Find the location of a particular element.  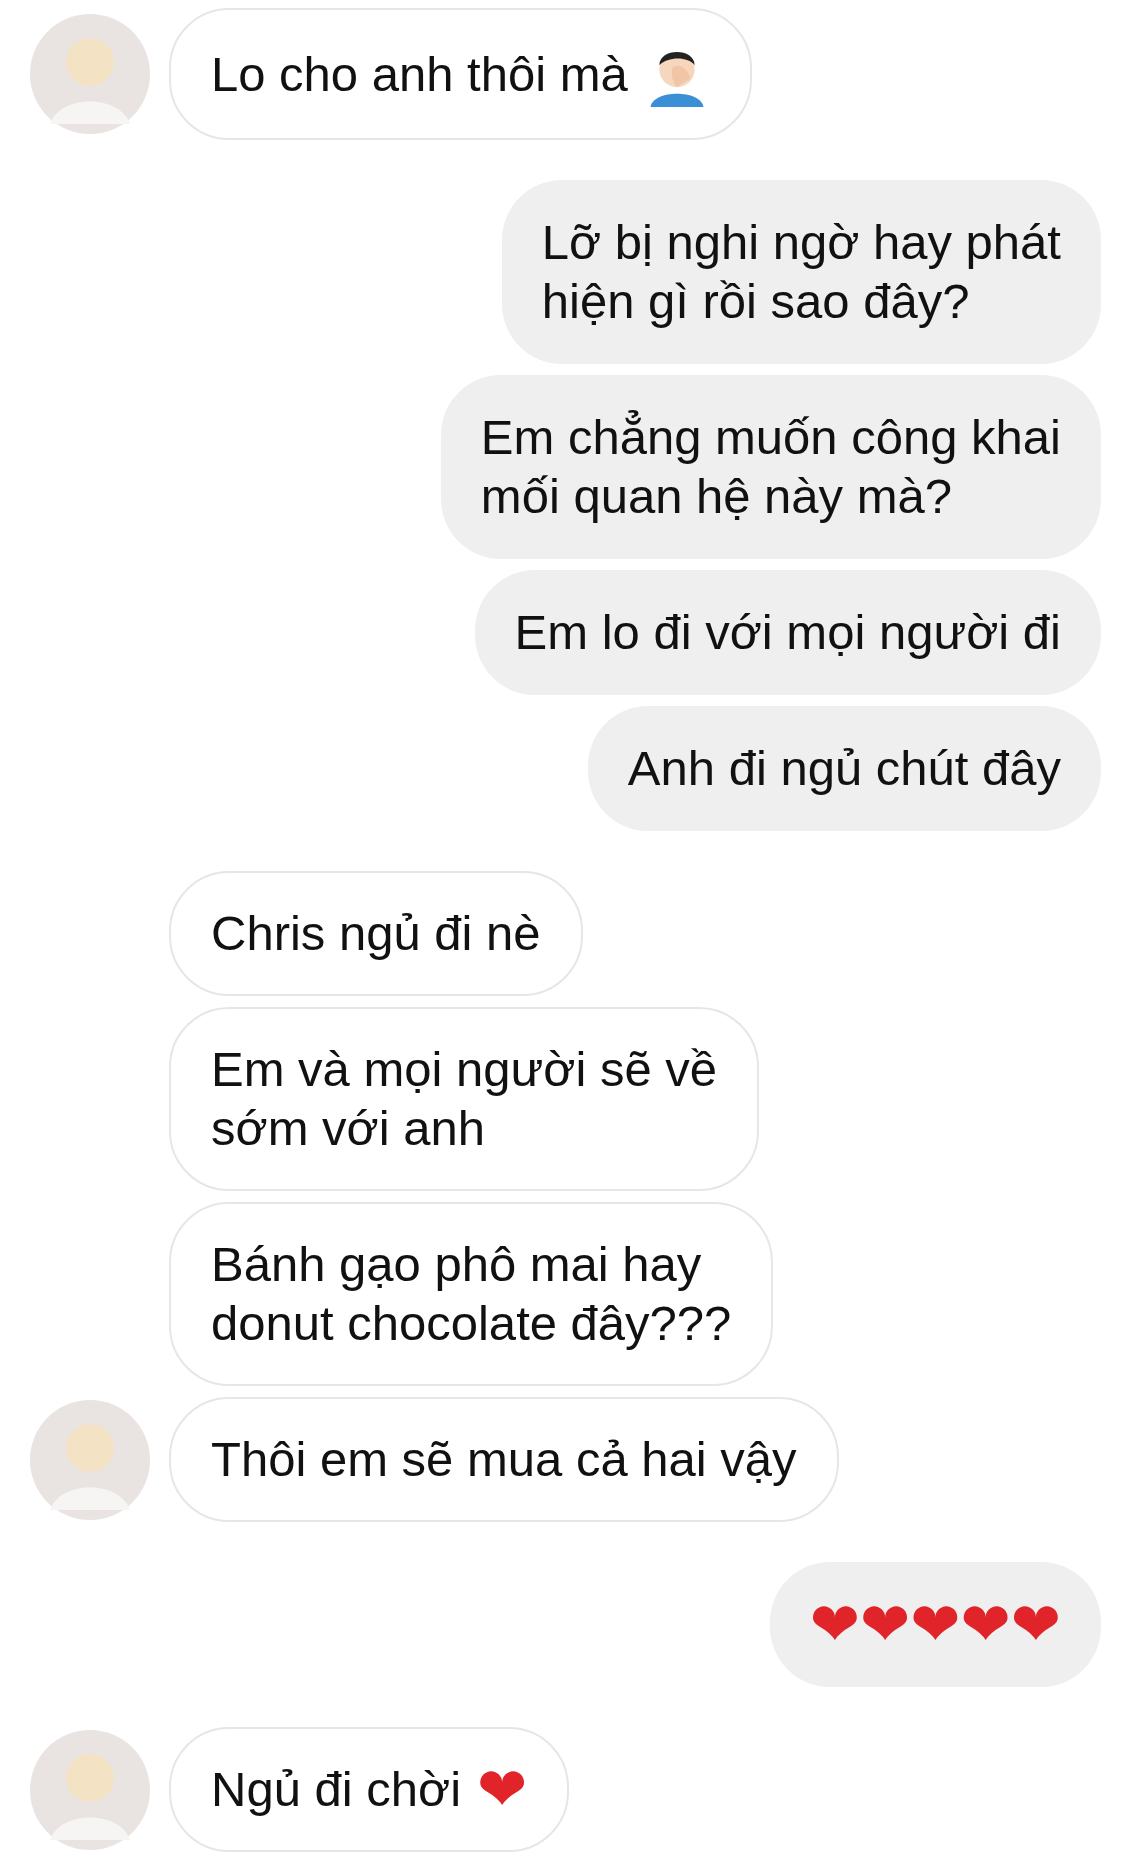

message-text: Thôi em sẽ mua cả hai vậy is located at coordinates (504, 1459).